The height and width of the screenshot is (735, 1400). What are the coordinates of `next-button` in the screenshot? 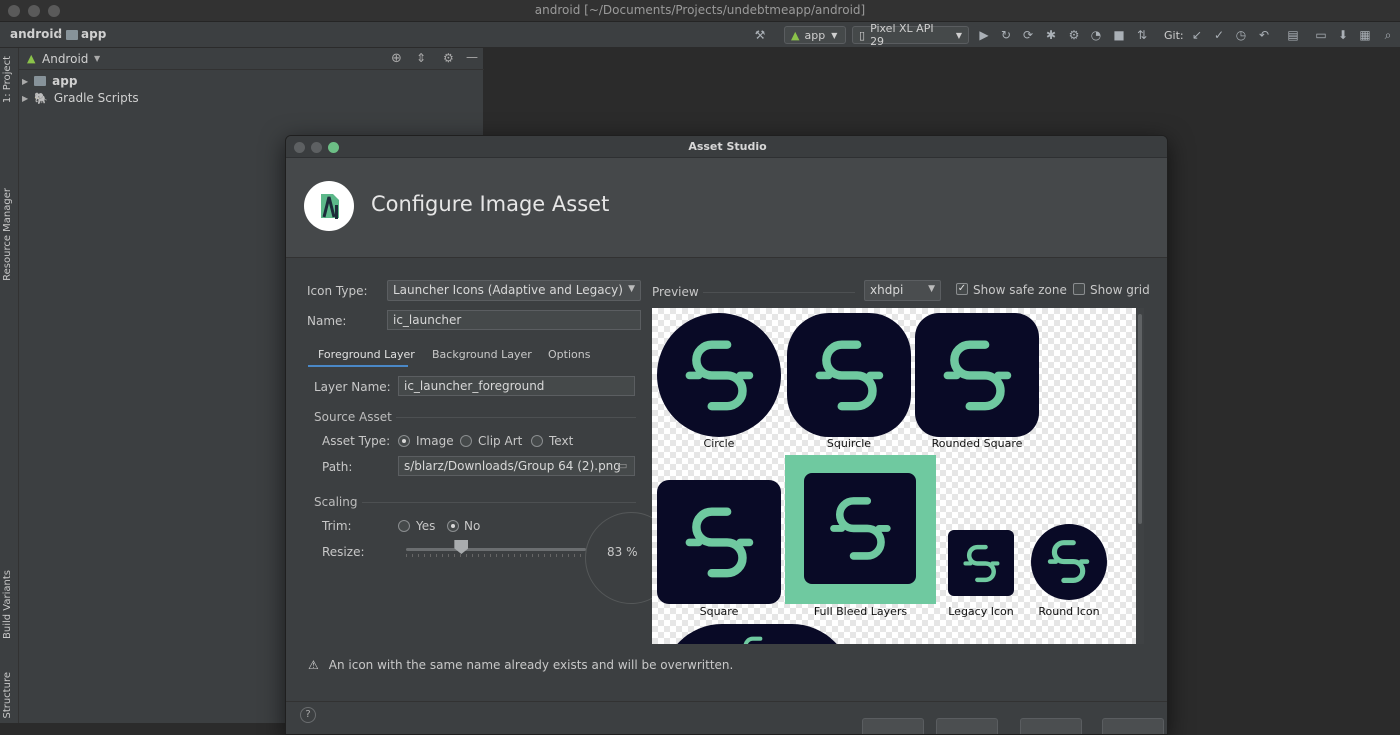 It's located at (1051, 726).